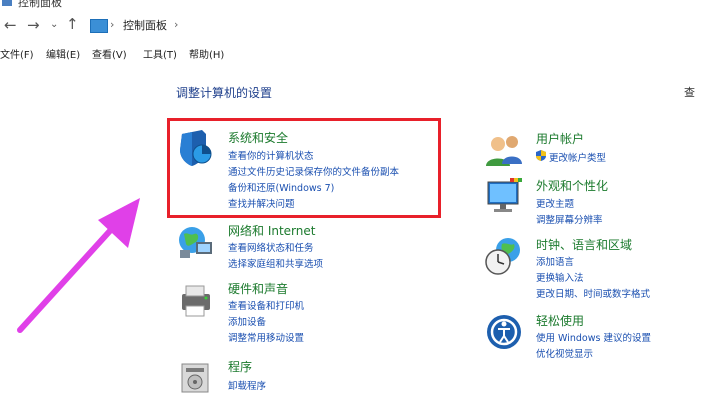  Describe the element at coordinates (271, 247) in the screenshot. I see `link-network-status: 查看网络状态和任务` at that location.